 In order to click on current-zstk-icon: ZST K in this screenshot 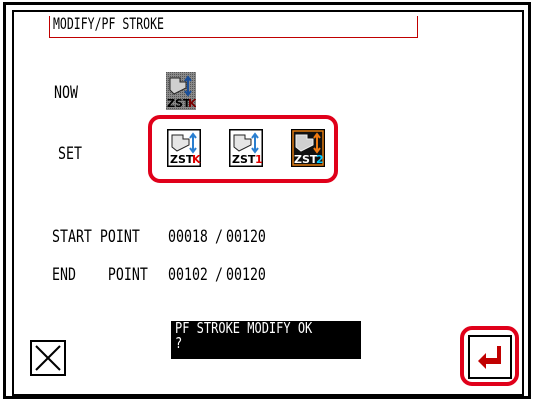, I will do `click(181, 91)`.